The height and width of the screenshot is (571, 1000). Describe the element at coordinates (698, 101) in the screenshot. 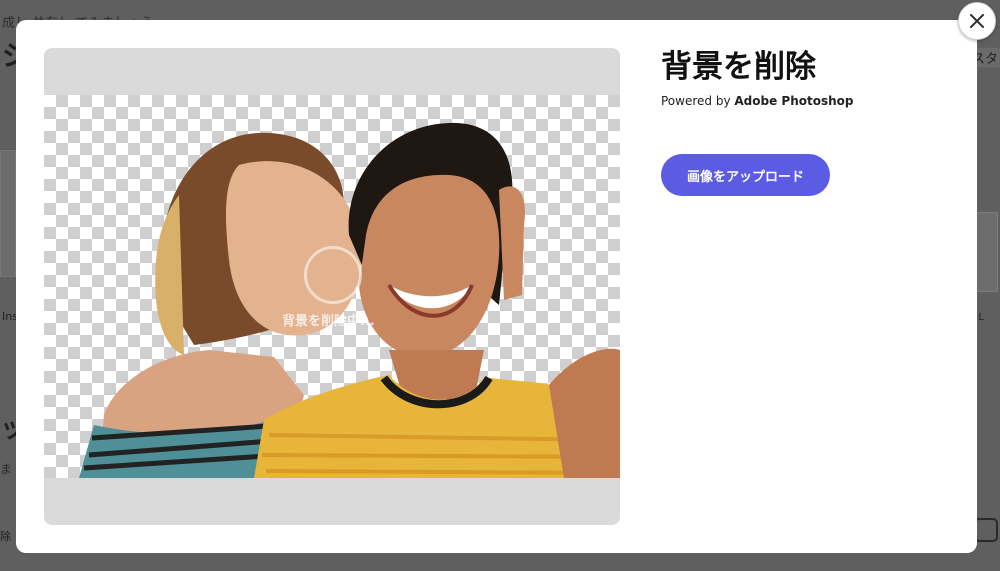

I see `powered-by-prefix: Powered by` at that location.